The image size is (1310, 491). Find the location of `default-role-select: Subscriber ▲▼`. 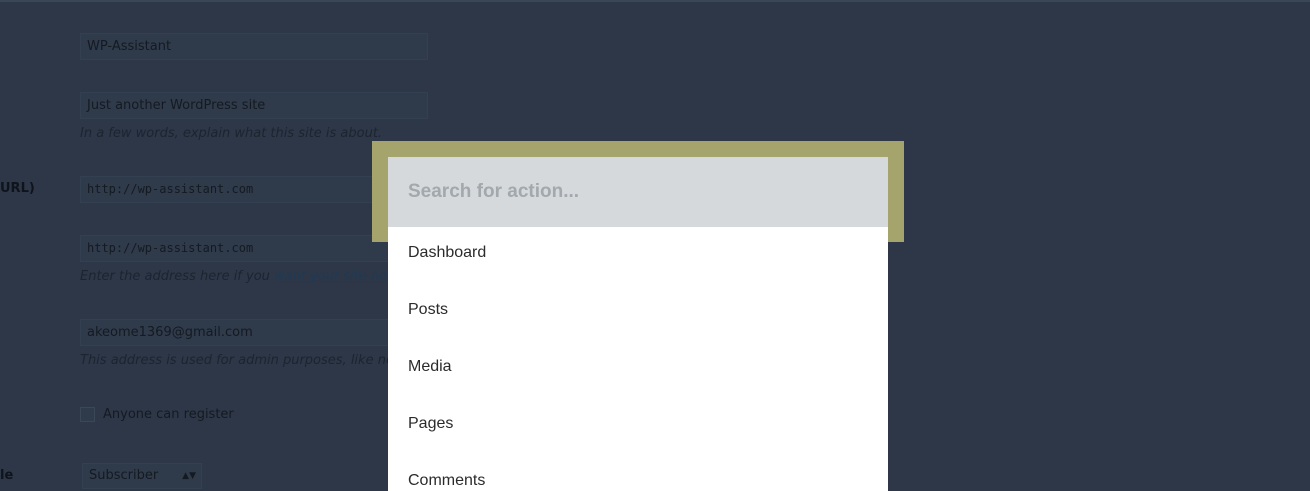

default-role-select: Subscriber ▲▼ is located at coordinates (142, 476).